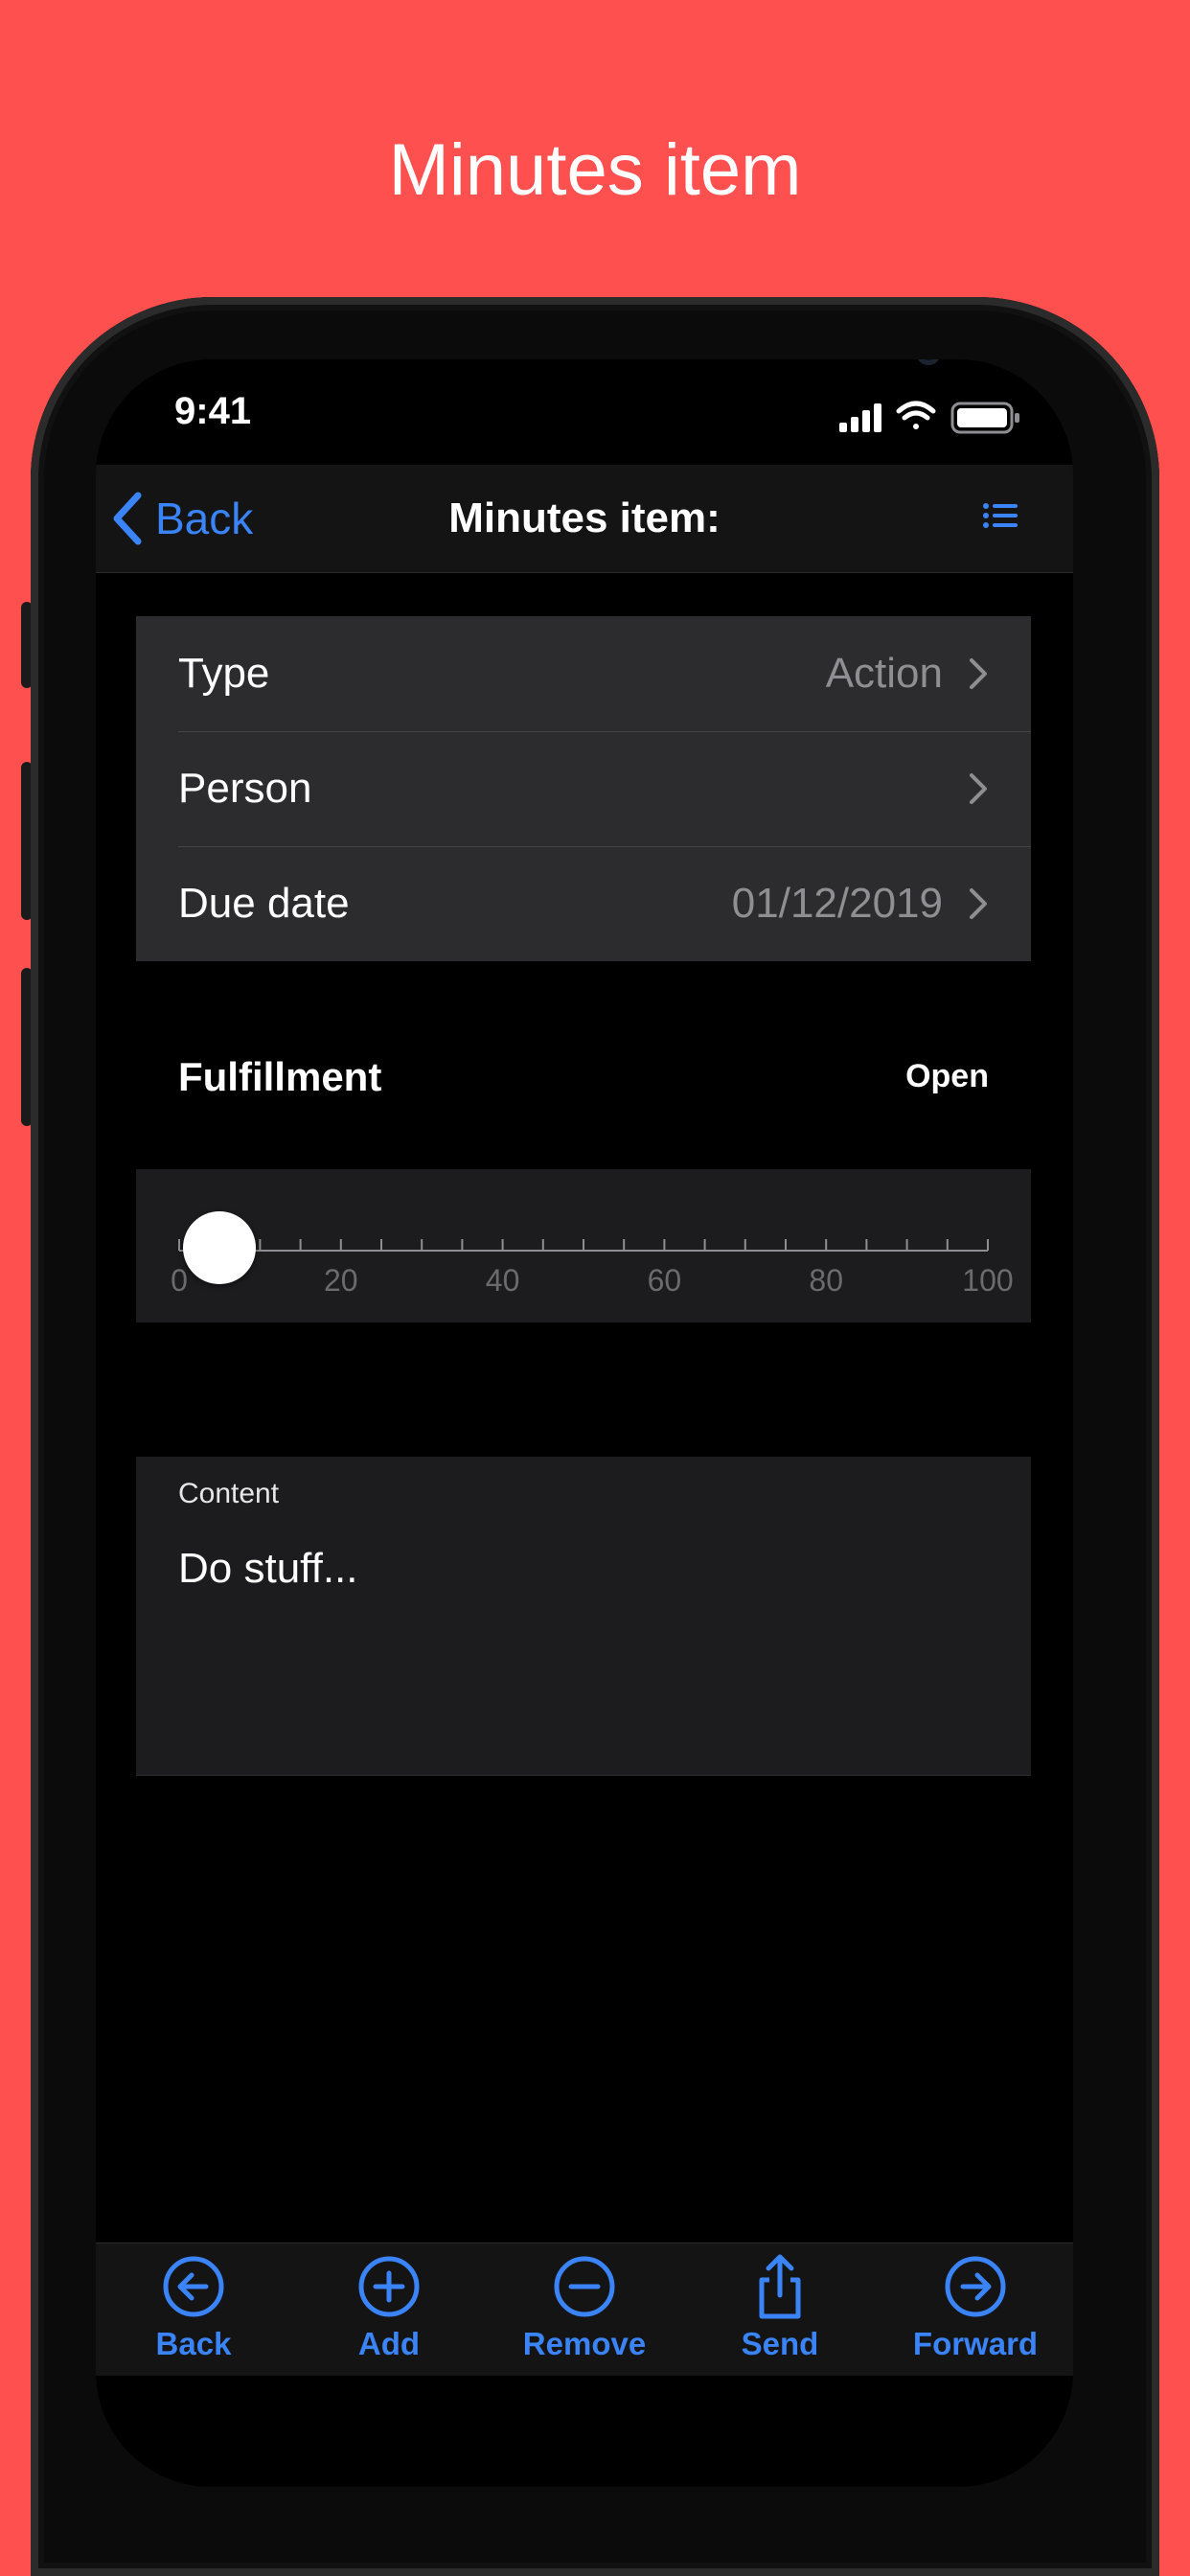 Image resolution: width=1190 pixels, height=2576 pixels. I want to click on row-person: Person, so click(584, 788).